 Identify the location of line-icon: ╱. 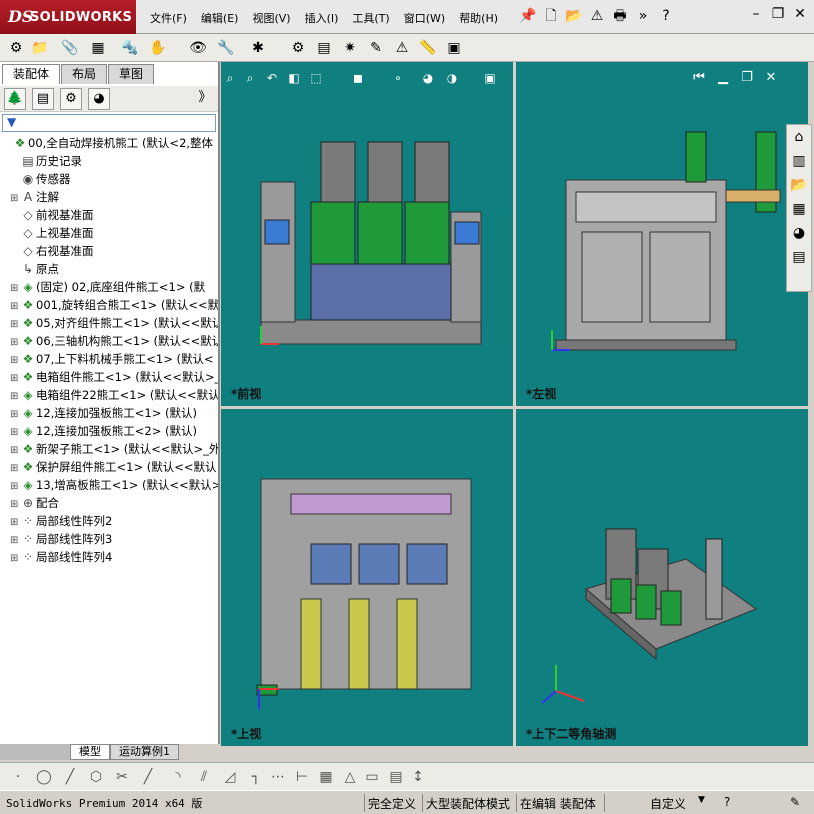
(70, 777).